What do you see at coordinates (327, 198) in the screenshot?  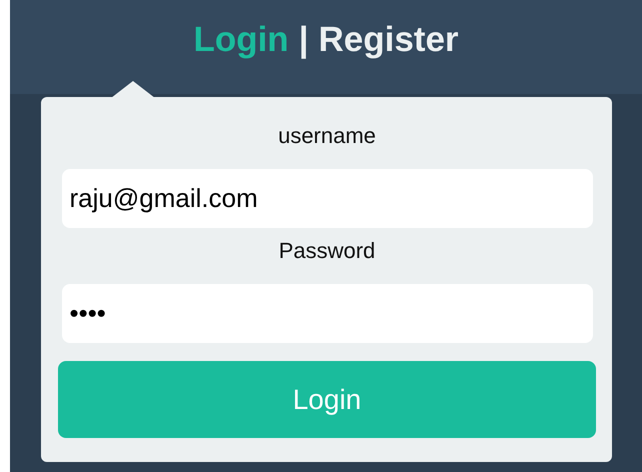 I see `input-field: raju@gmail.com` at bounding box center [327, 198].